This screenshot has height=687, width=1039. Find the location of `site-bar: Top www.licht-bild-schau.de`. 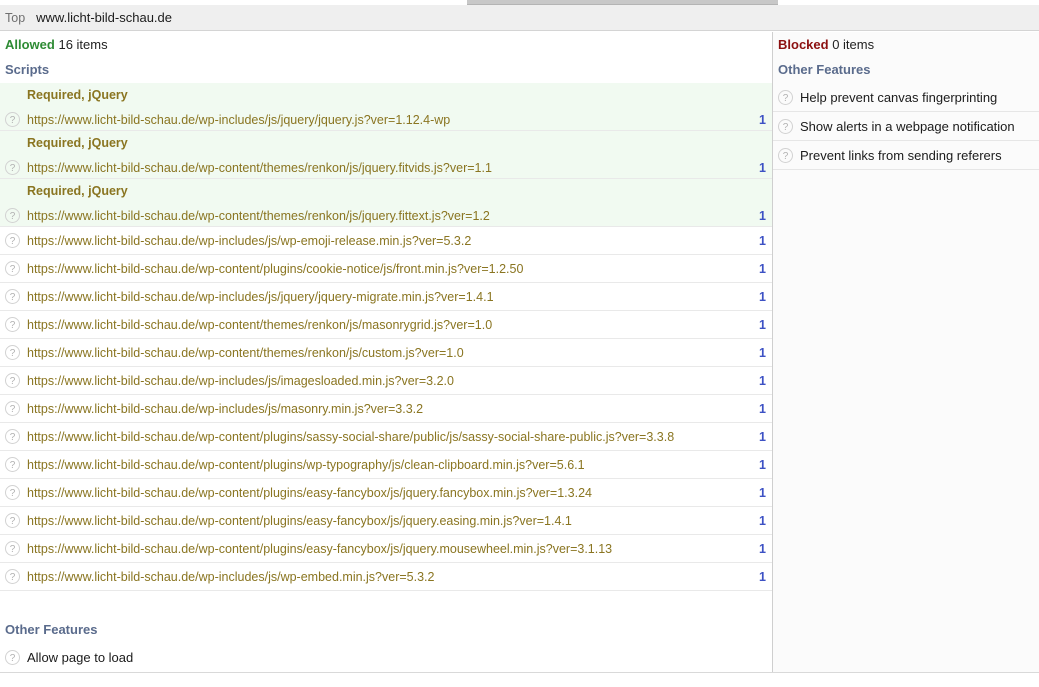

site-bar: Top www.licht-bild-schau.de is located at coordinates (519, 18).